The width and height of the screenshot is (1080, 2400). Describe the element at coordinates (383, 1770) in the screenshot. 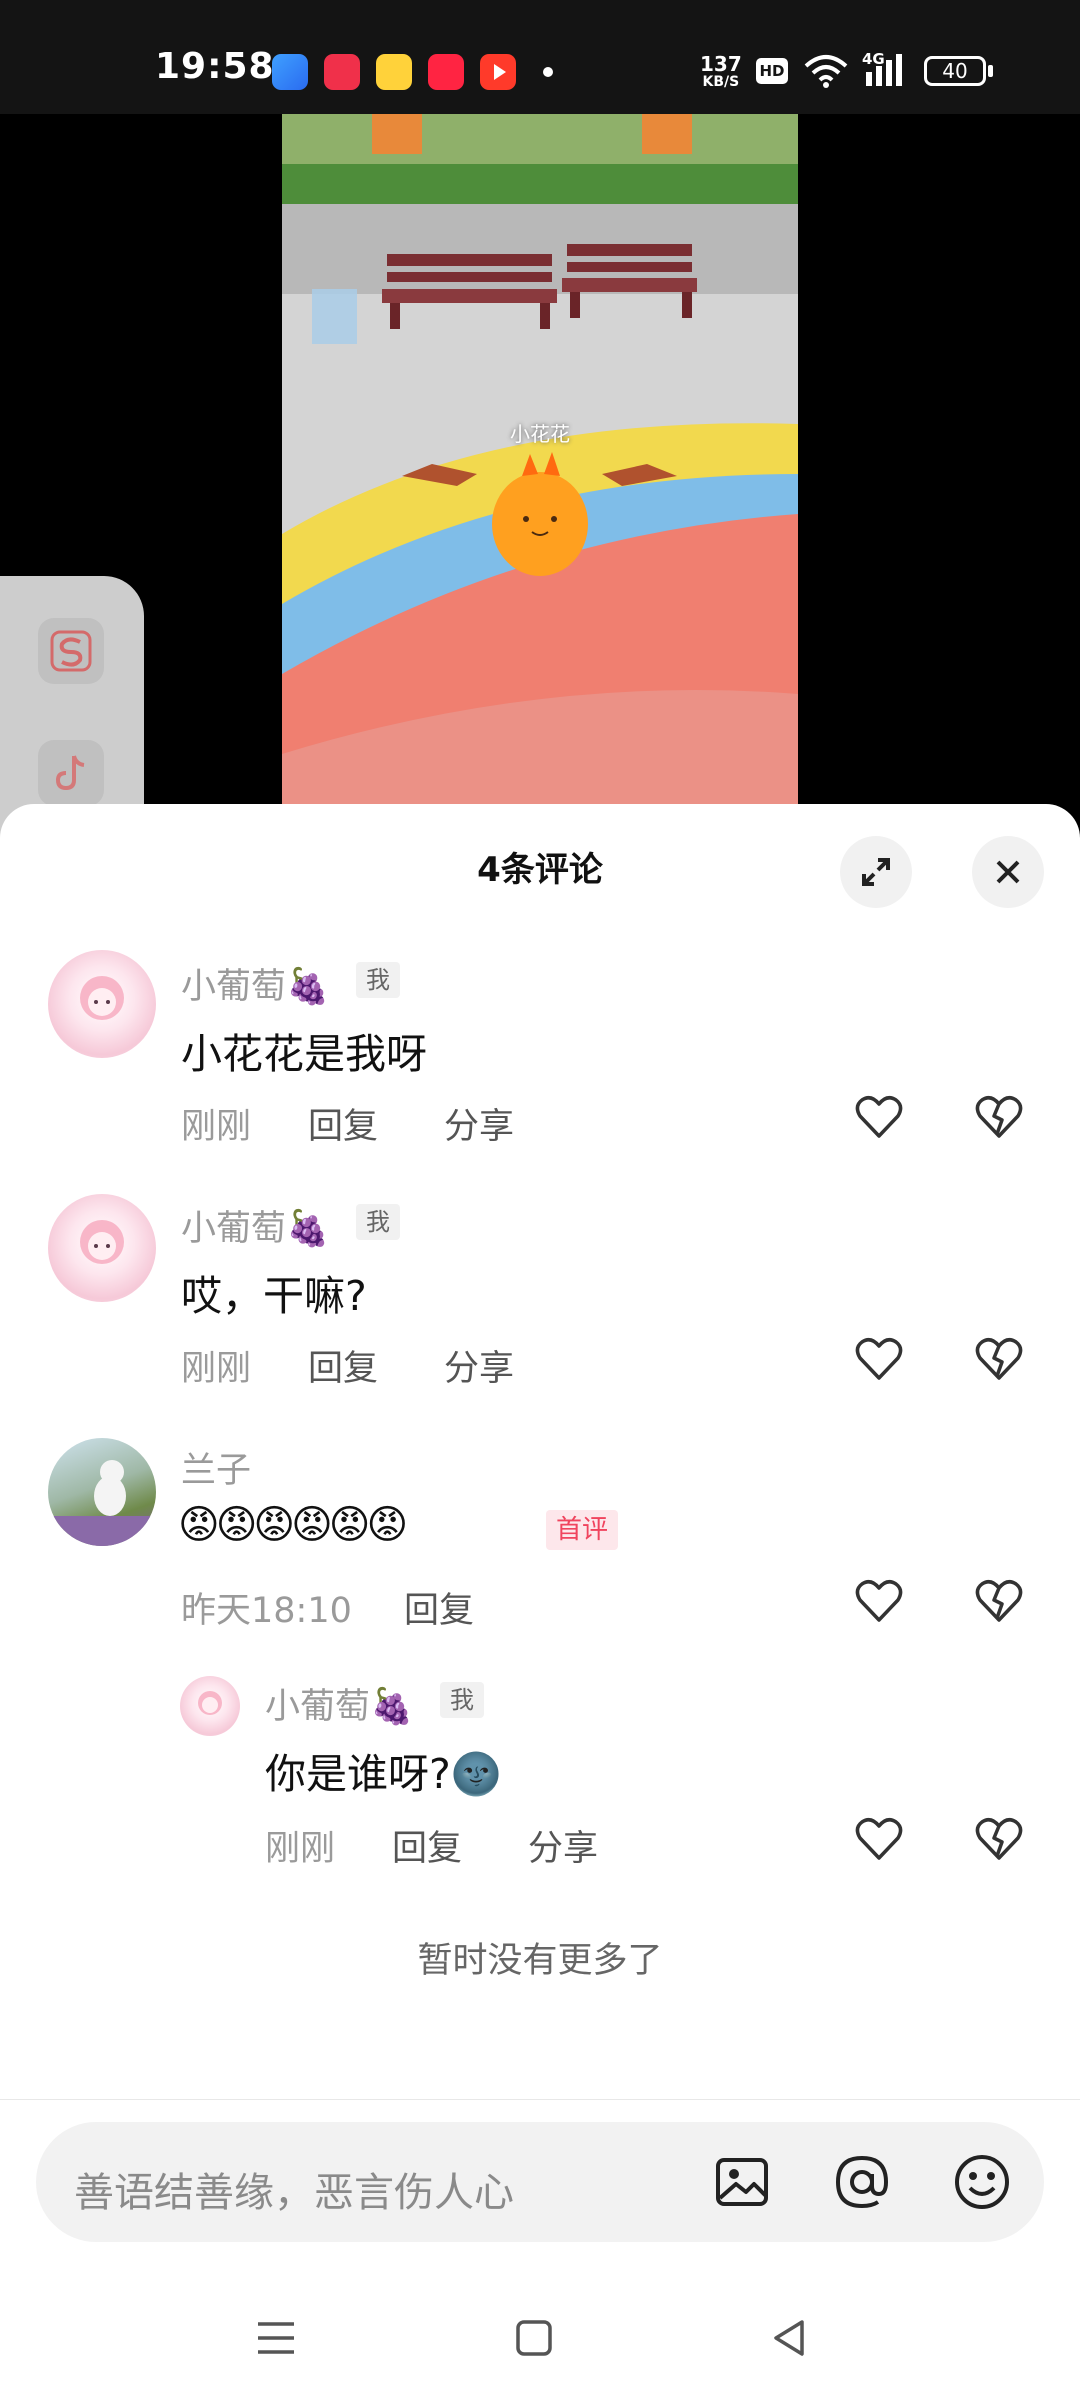

I see `comment-text: 你是谁呀?🌚` at that location.